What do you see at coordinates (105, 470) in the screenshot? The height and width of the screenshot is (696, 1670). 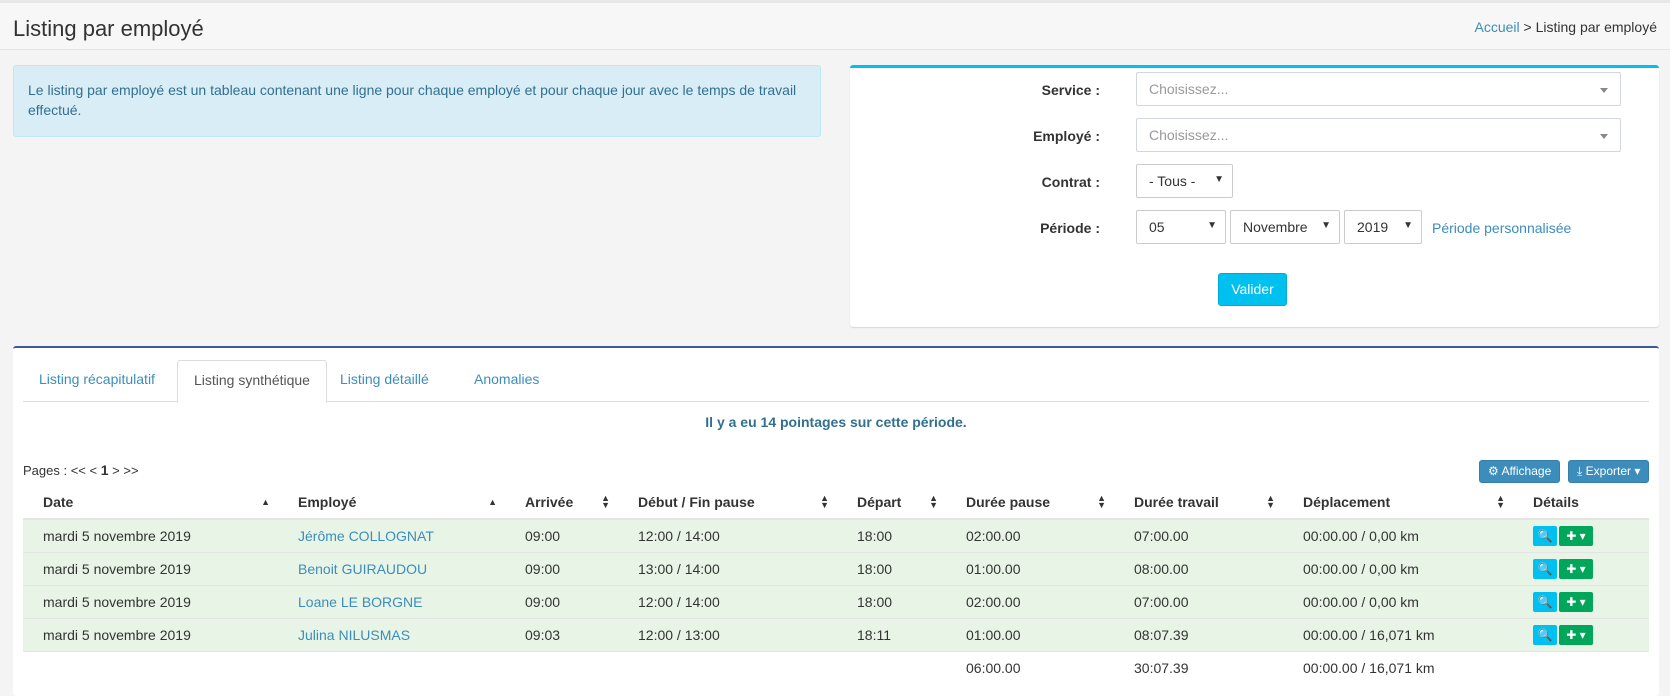 I see `pager-current: 1` at bounding box center [105, 470].